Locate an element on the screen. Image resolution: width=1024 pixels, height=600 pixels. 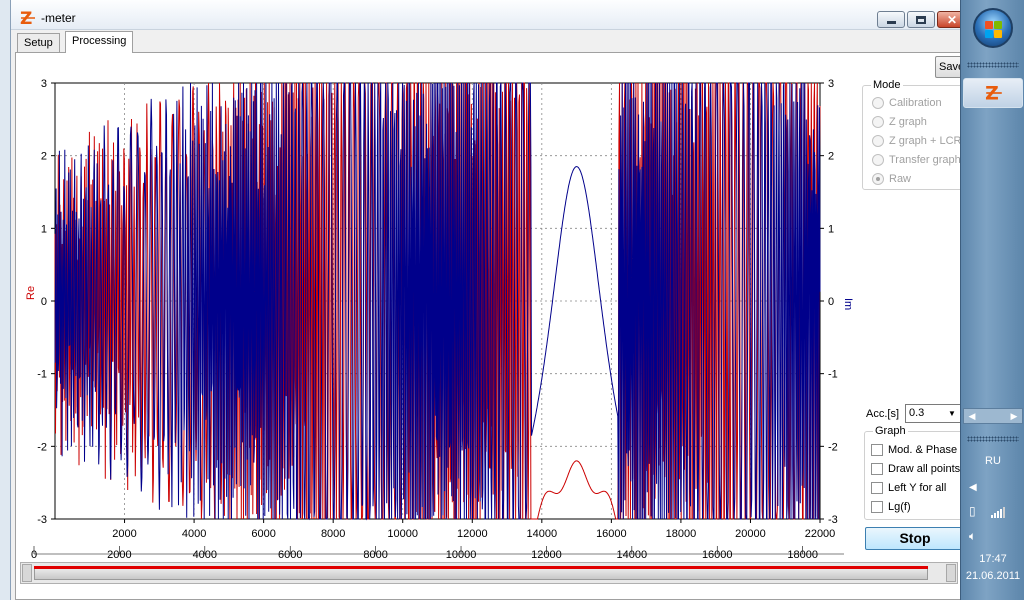
horizontal-scrollbar is located at coordinates (489, 573).